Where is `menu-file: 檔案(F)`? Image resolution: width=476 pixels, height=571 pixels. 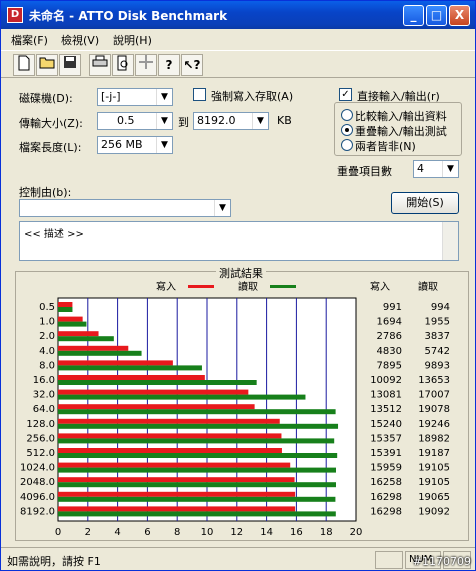
menu-file: 檔案(F) is located at coordinates (29, 40).